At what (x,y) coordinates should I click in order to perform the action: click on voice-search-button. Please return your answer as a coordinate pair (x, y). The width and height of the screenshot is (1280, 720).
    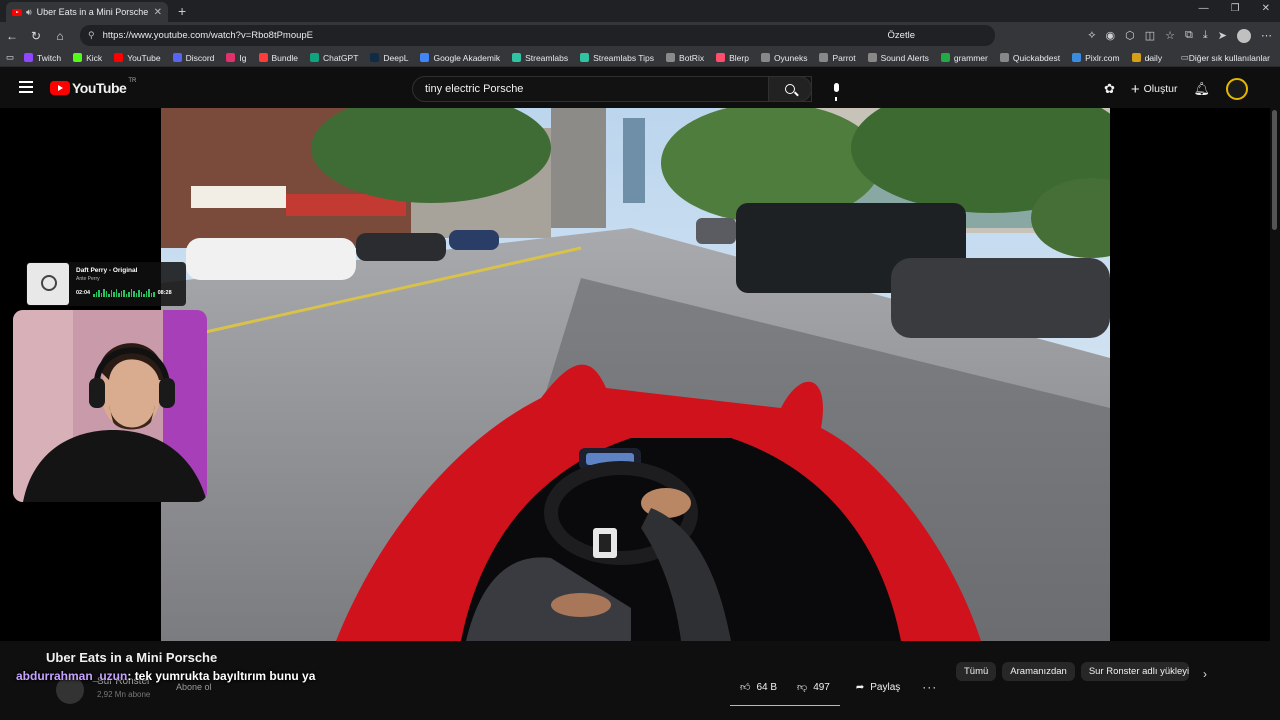
    Looking at the image, I should click on (836, 90).